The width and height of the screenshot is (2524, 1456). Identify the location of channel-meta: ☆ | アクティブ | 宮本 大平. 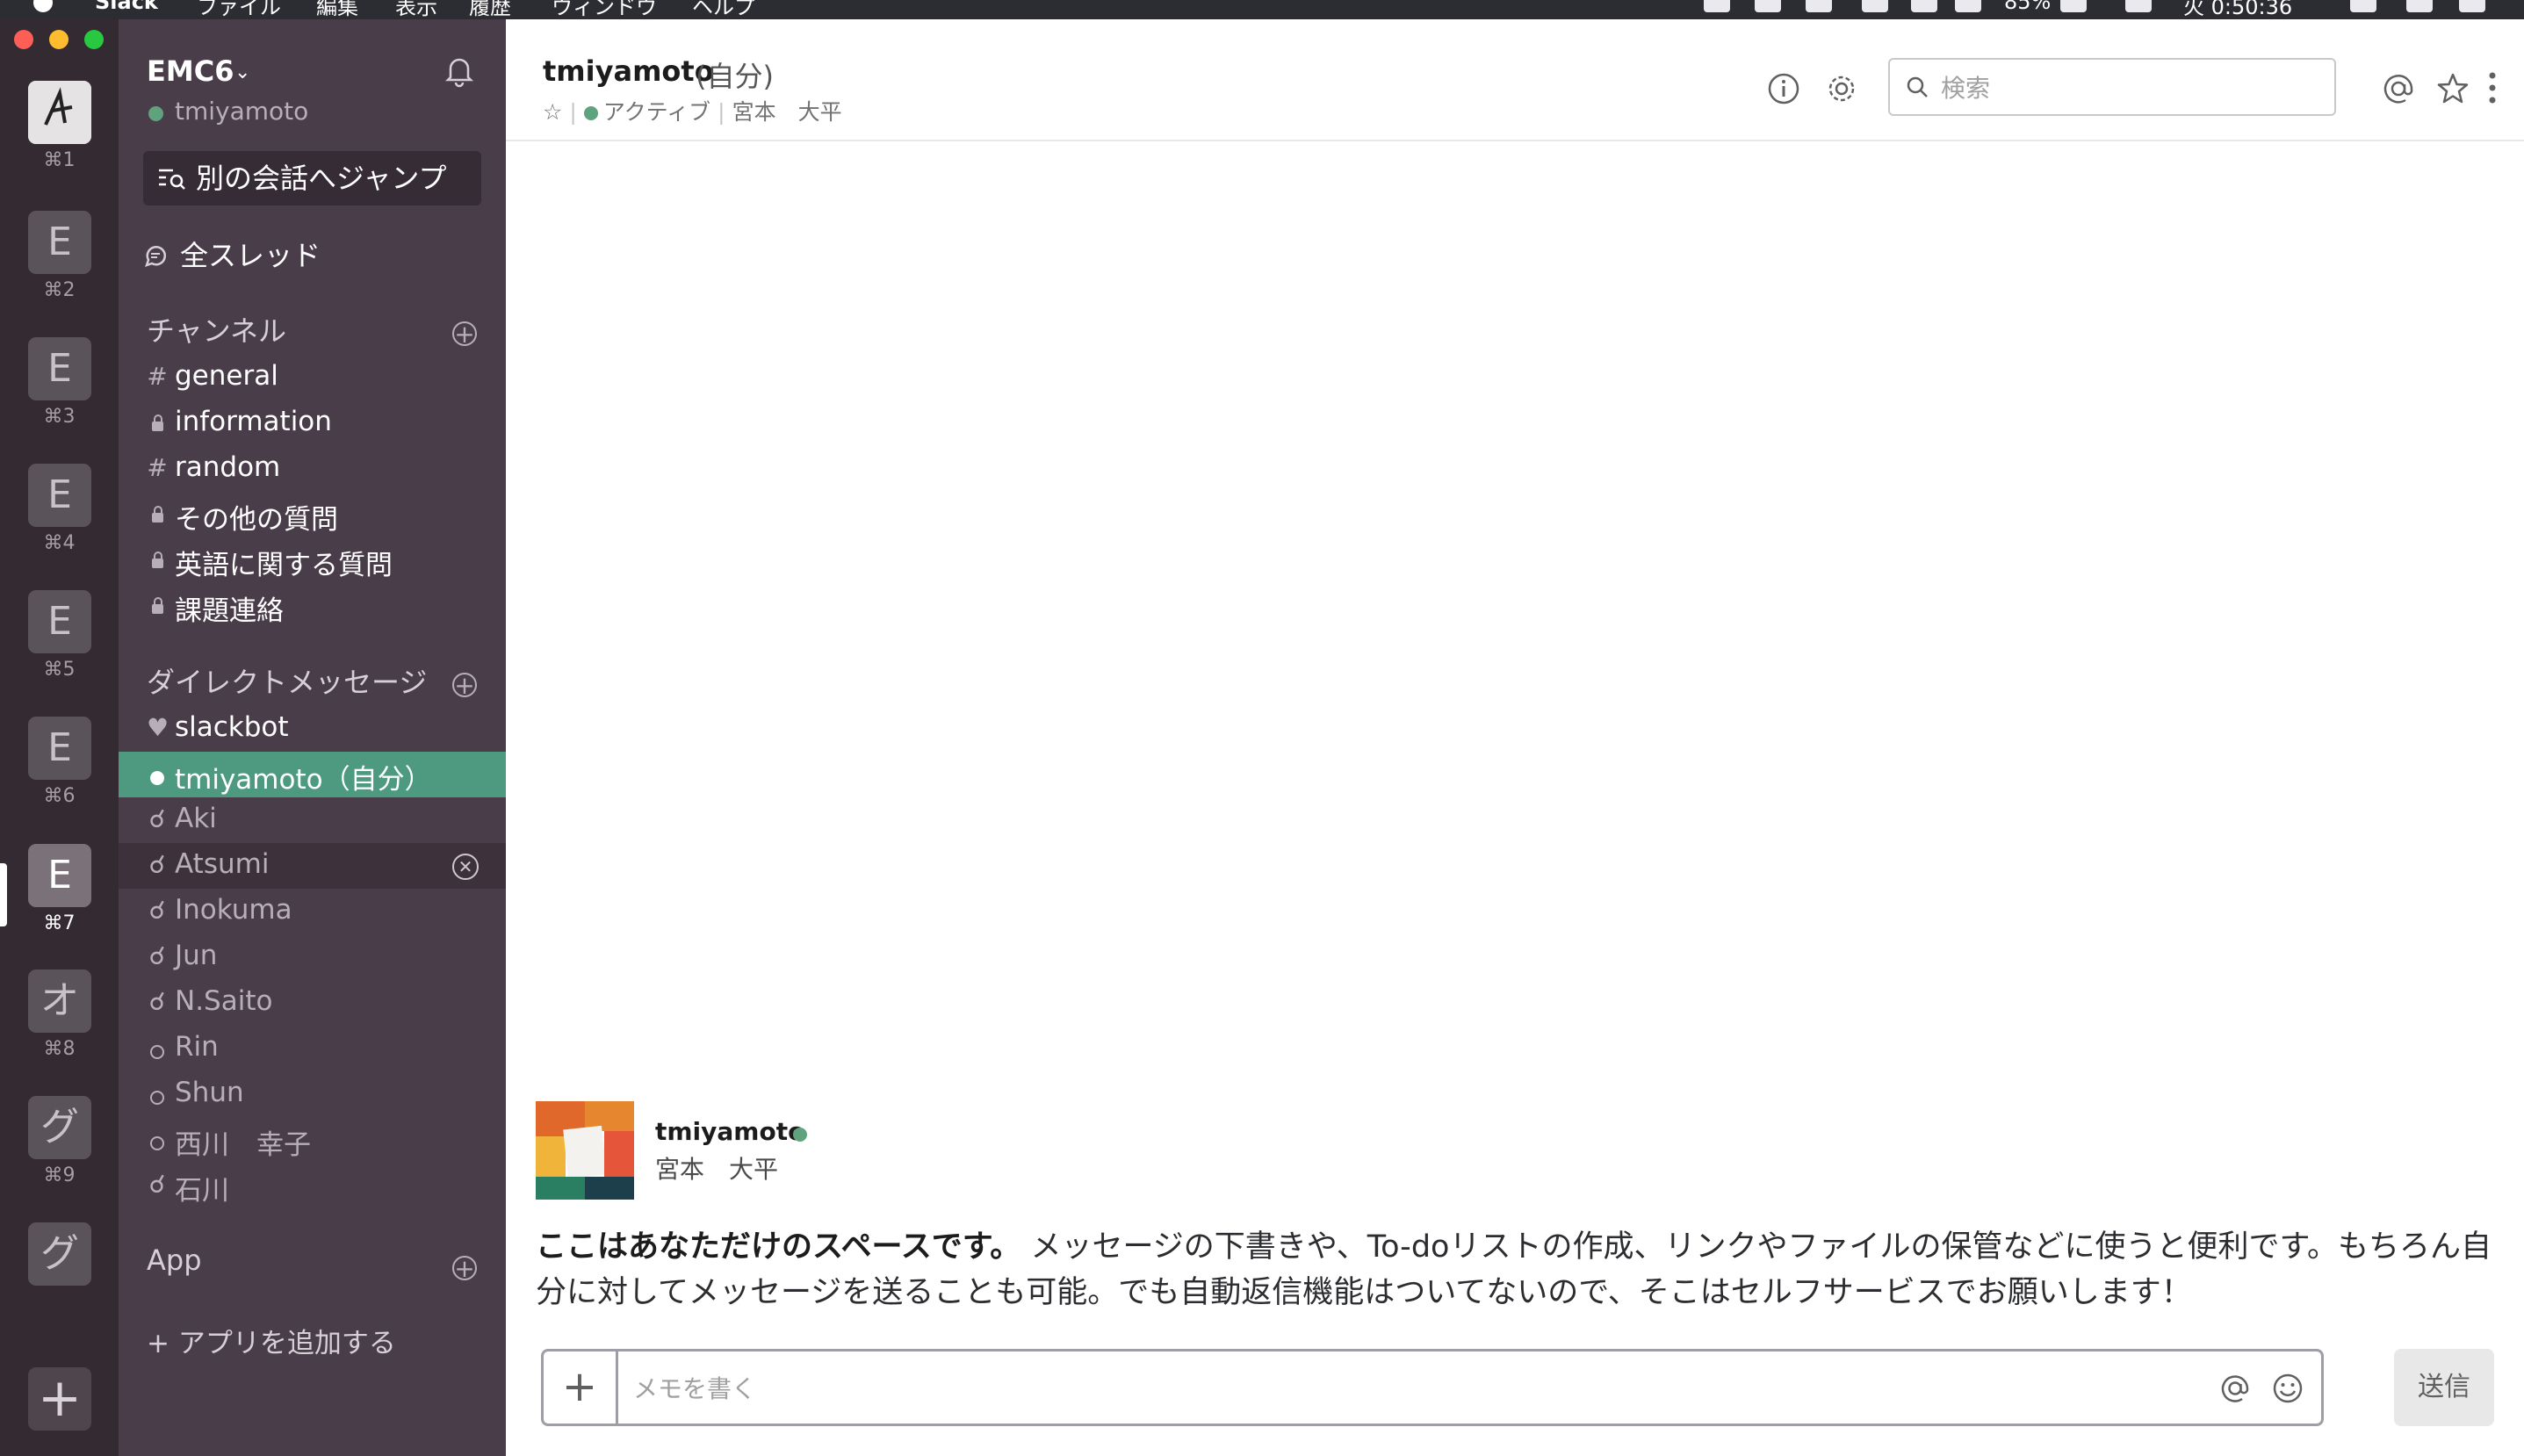
(692, 112).